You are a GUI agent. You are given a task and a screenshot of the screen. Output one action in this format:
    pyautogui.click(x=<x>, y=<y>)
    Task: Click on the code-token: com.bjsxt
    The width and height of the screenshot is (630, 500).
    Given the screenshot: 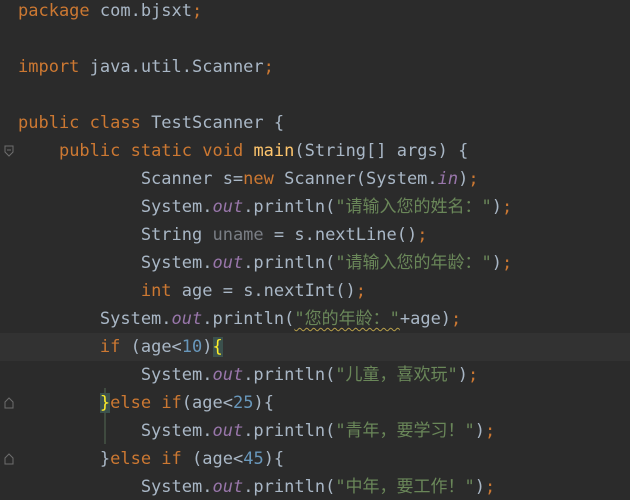 What is the action you would take?
    pyautogui.click(x=141, y=11)
    